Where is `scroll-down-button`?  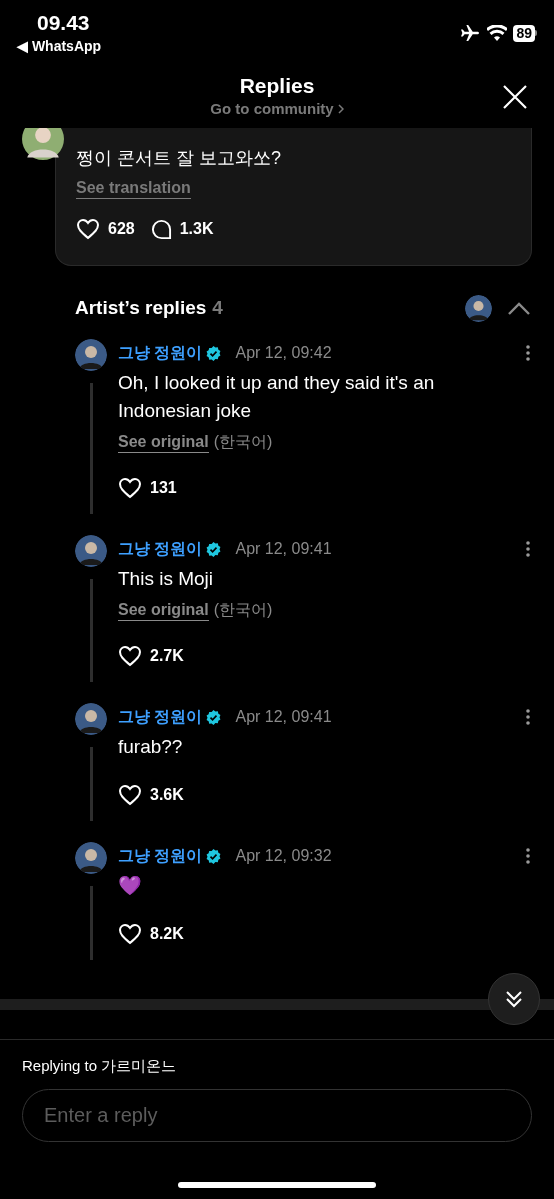 scroll-down-button is located at coordinates (514, 999).